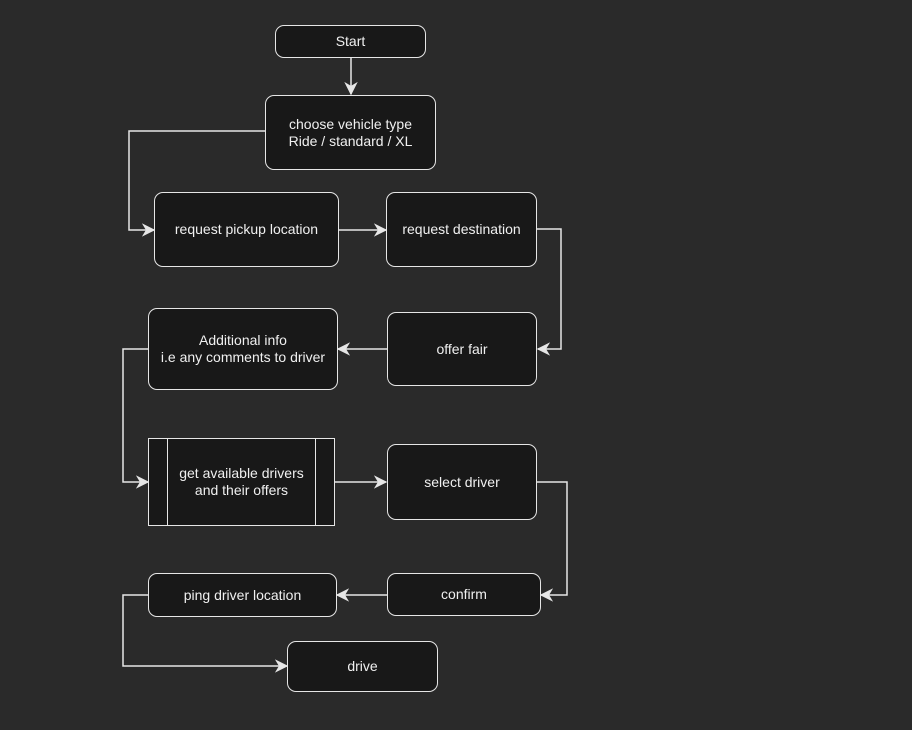  I want to click on node-request-pickup-location-label: request pickup location, so click(246, 229).